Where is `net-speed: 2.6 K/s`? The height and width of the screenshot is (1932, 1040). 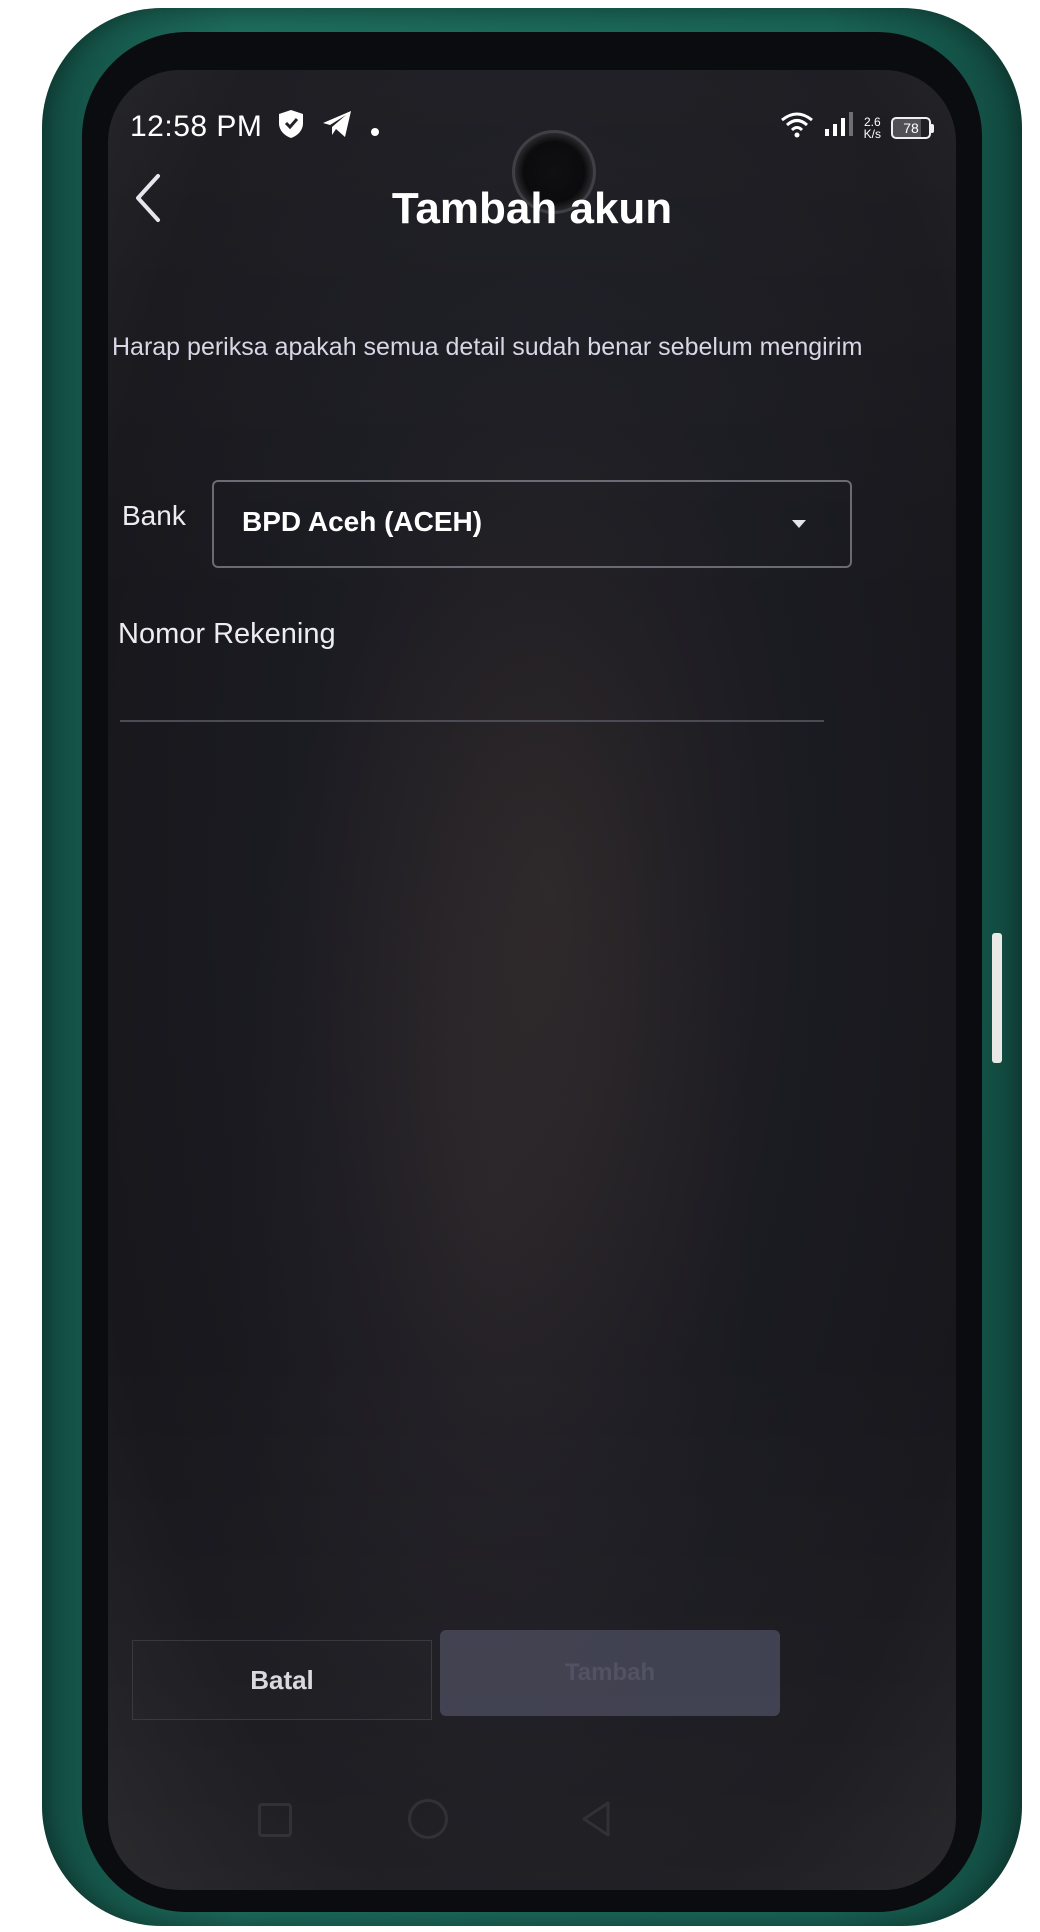
net-speed: 2.6 K/s is located at coordinates (872, 128).